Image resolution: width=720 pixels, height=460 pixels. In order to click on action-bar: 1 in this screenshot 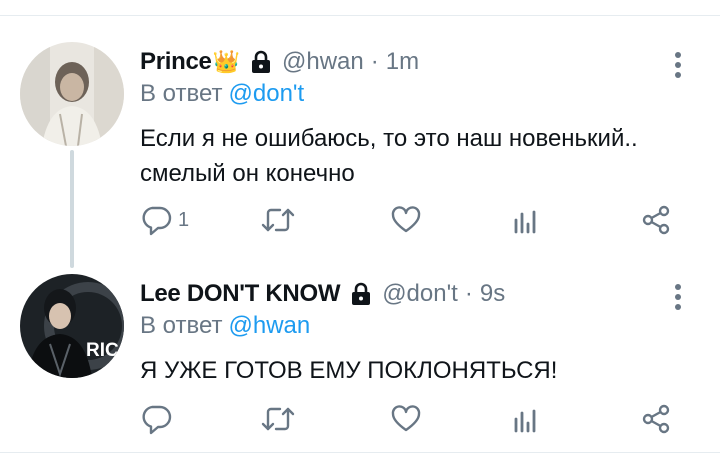, I will do `click(420, 220)`.